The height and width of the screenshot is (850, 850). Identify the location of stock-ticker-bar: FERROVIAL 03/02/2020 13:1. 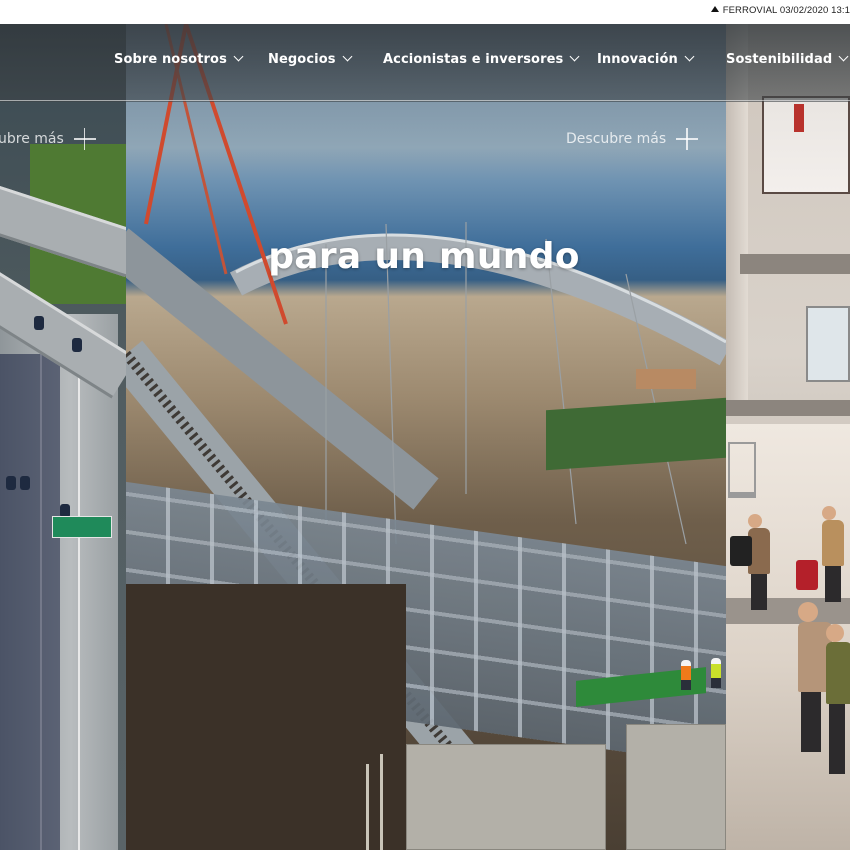
(425, 12).